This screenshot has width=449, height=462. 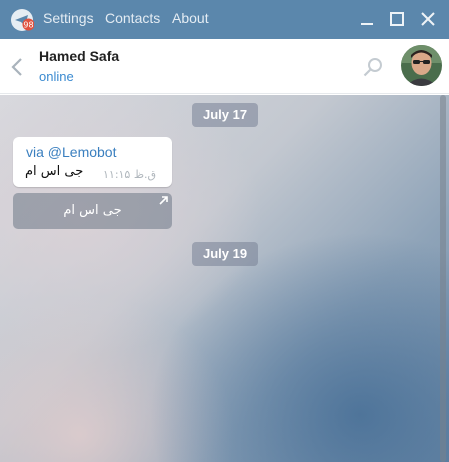 I want to click on peer-name: Hamed Safa, so click(x=79, y=56).